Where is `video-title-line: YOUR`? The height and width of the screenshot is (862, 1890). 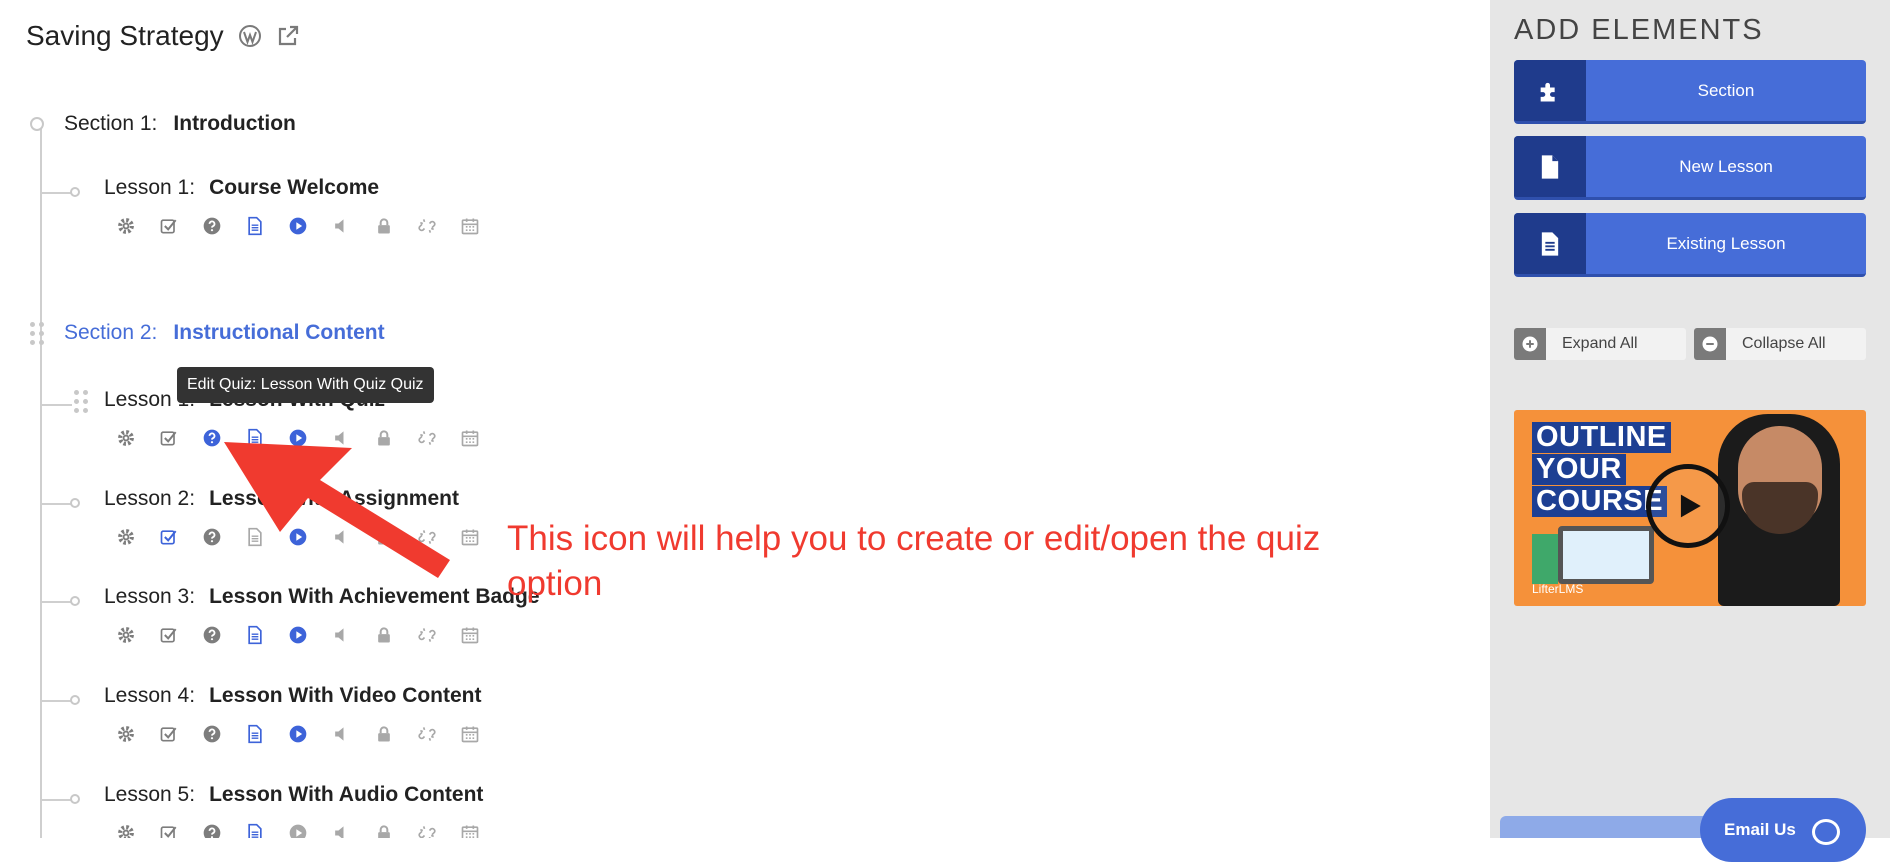
video-title-line: YOUR is located at coordinates (1579, 469).